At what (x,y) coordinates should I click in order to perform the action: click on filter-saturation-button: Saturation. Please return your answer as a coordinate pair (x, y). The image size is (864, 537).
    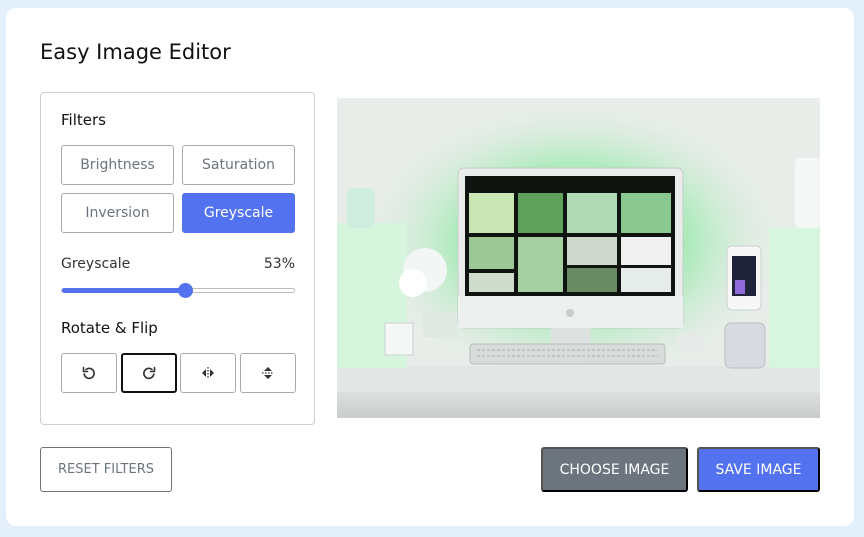
    Looking at the image, I should click on (238, 165).